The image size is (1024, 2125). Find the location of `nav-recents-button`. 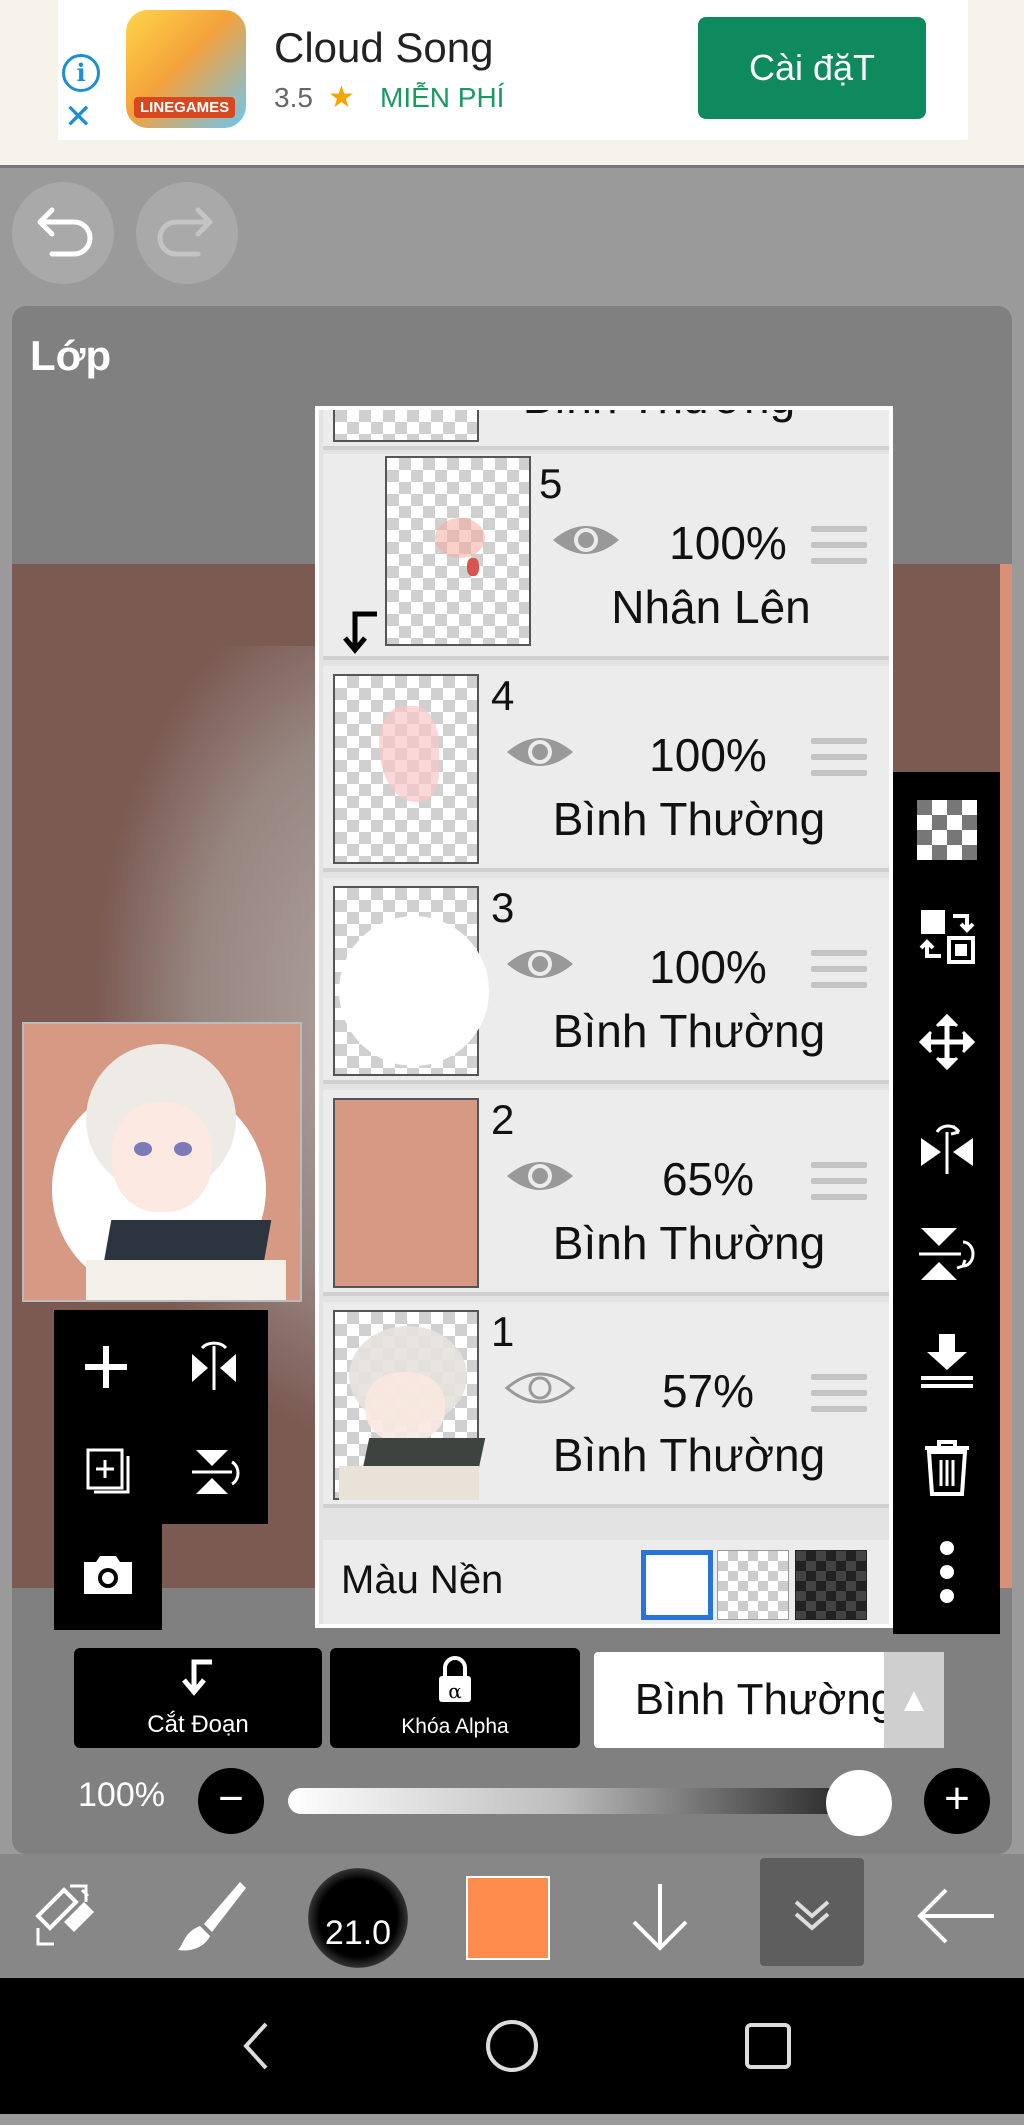

nav-recents-button is located at coordinates (768, 2046).